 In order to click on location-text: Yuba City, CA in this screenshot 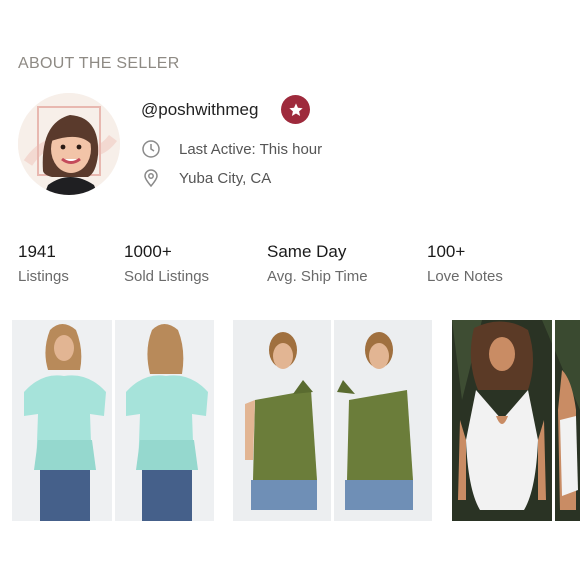, I will do `click(225, 178)`.